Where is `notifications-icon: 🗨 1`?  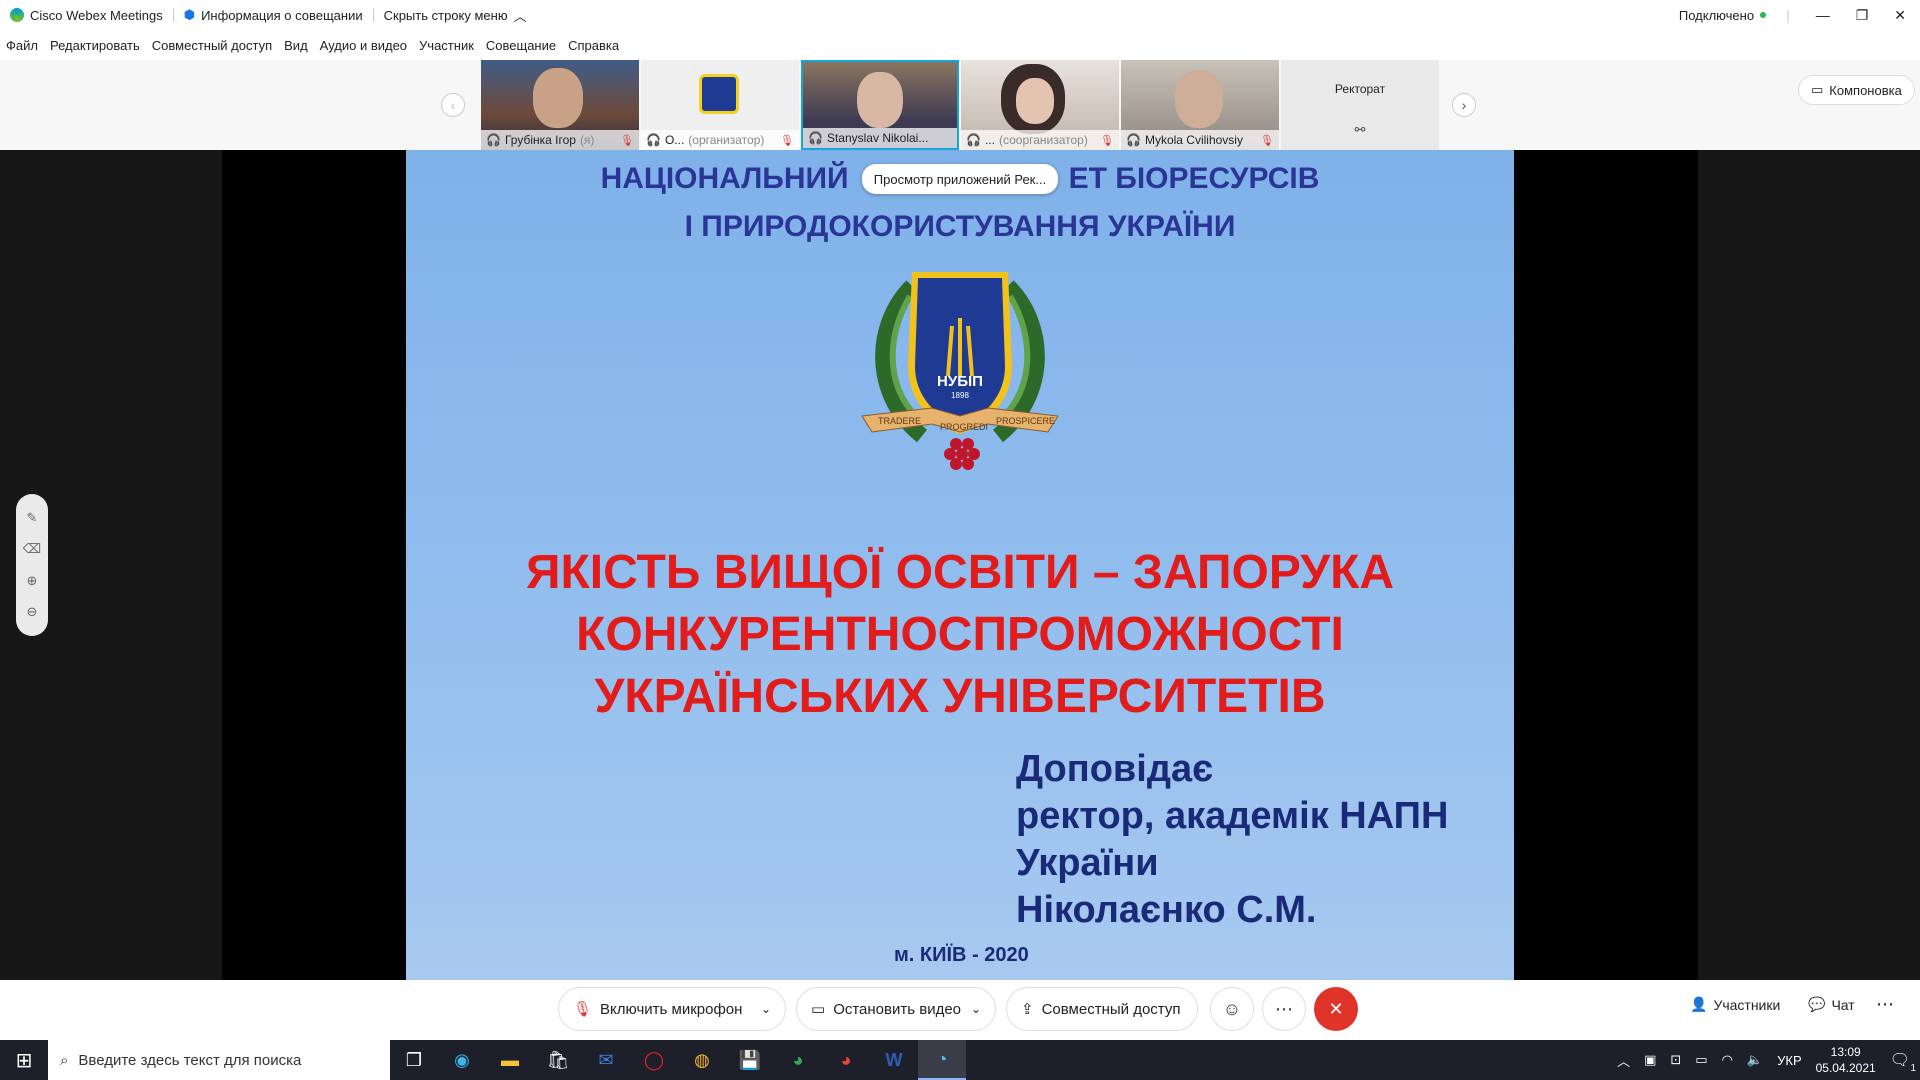 notifications-icon: 🗨 1 is located at coordinates (1903, 1062).